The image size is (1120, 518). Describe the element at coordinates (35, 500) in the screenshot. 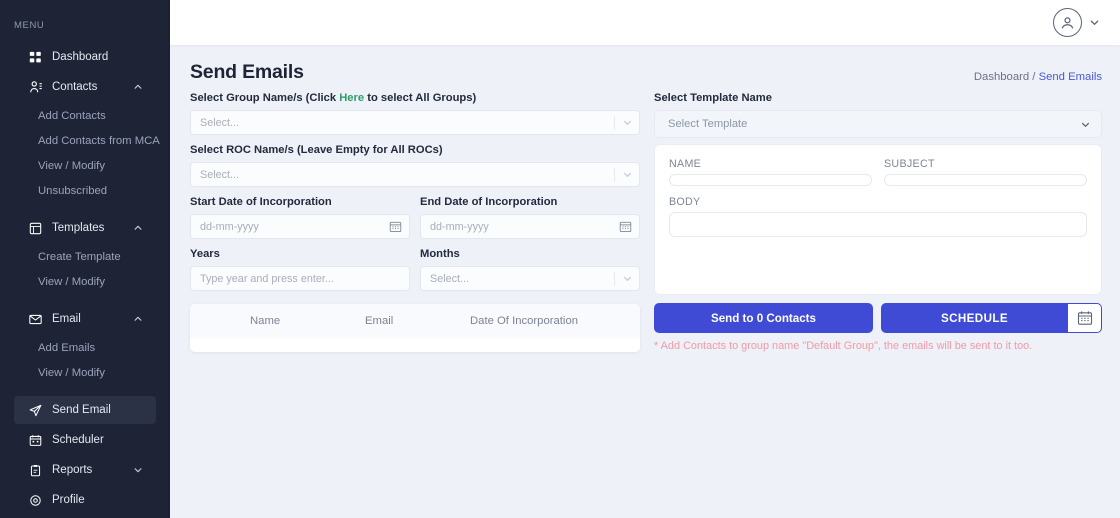

I see `gear-icon` at that location.